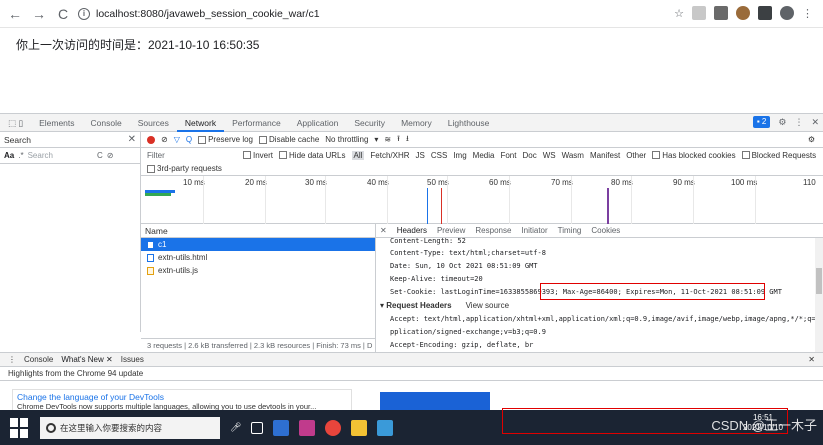  Describe the element at coordinates (184, 168) in the screenshot. I see `third-party-checkbox: 3rd-party requests` at that location.